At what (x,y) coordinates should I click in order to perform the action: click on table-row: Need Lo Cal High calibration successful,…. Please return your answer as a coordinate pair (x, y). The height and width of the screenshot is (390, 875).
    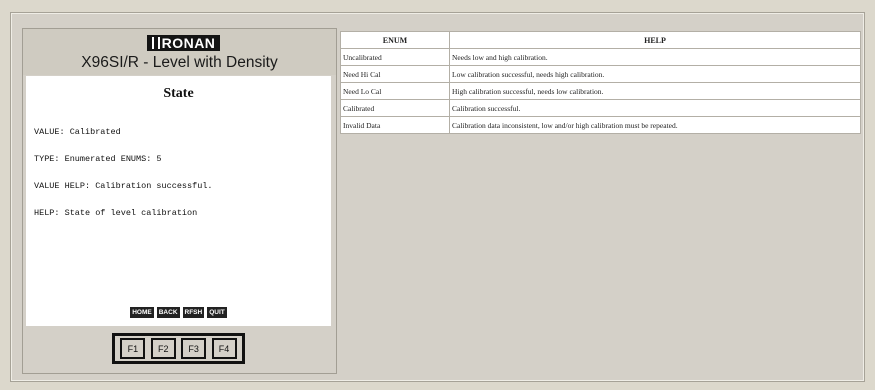
    Looking at the image, I should click on (600, 91).